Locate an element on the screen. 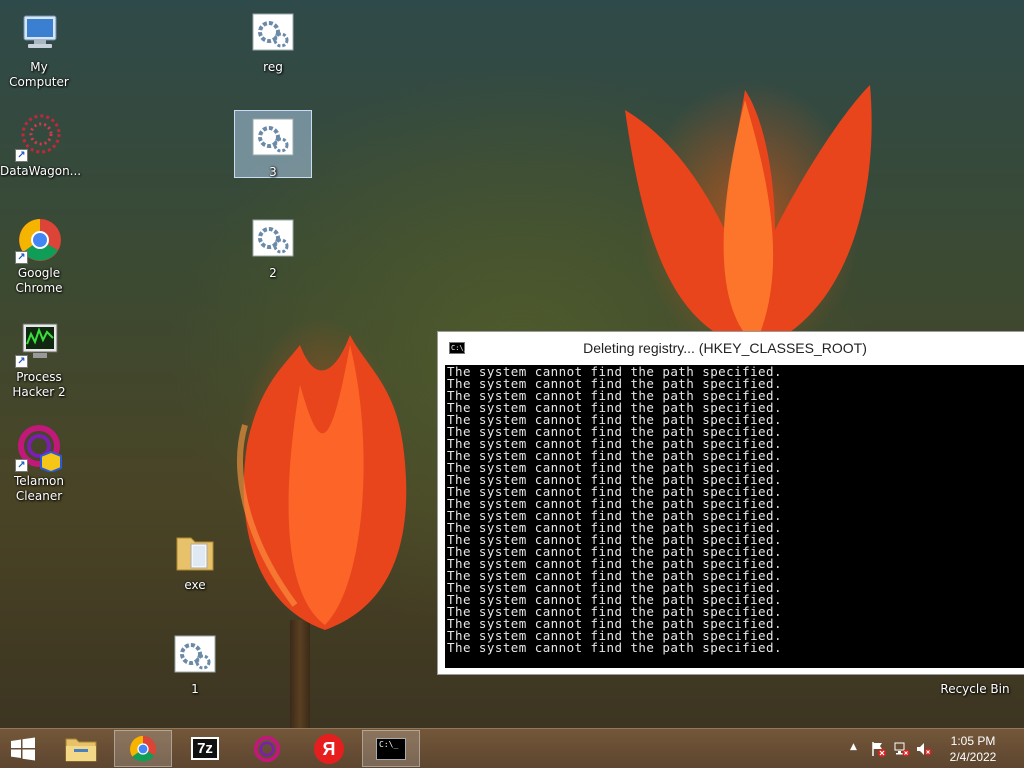  console-title: Deleting registry... (HKEY_CLASSES_ROOT) is located at coordinates (725, 348).